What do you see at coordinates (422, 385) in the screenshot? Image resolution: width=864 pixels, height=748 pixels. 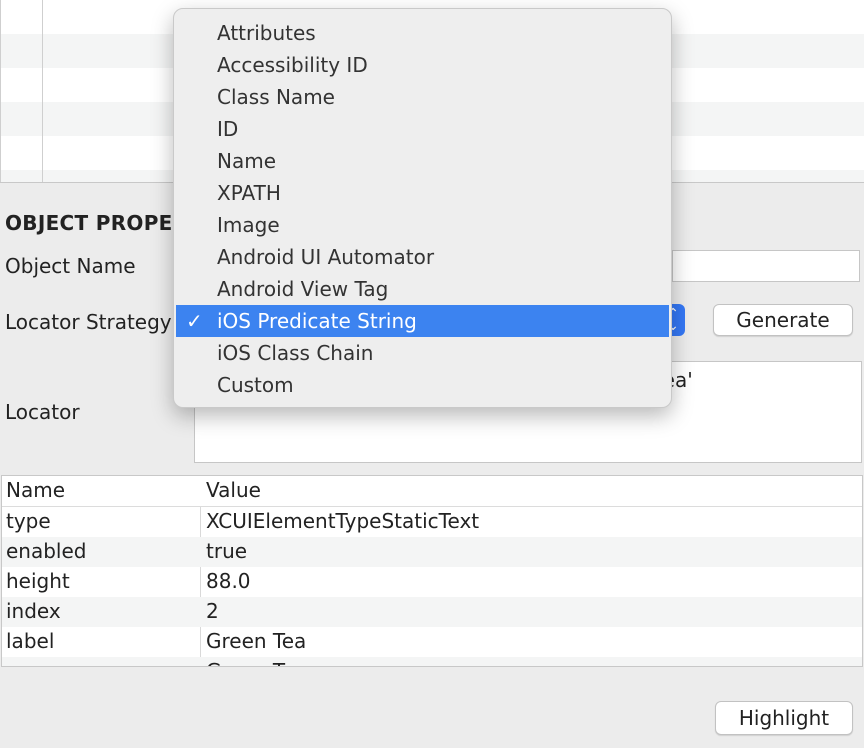 I see `menu-item-custom: Custom` at bounding box center [422, 385].